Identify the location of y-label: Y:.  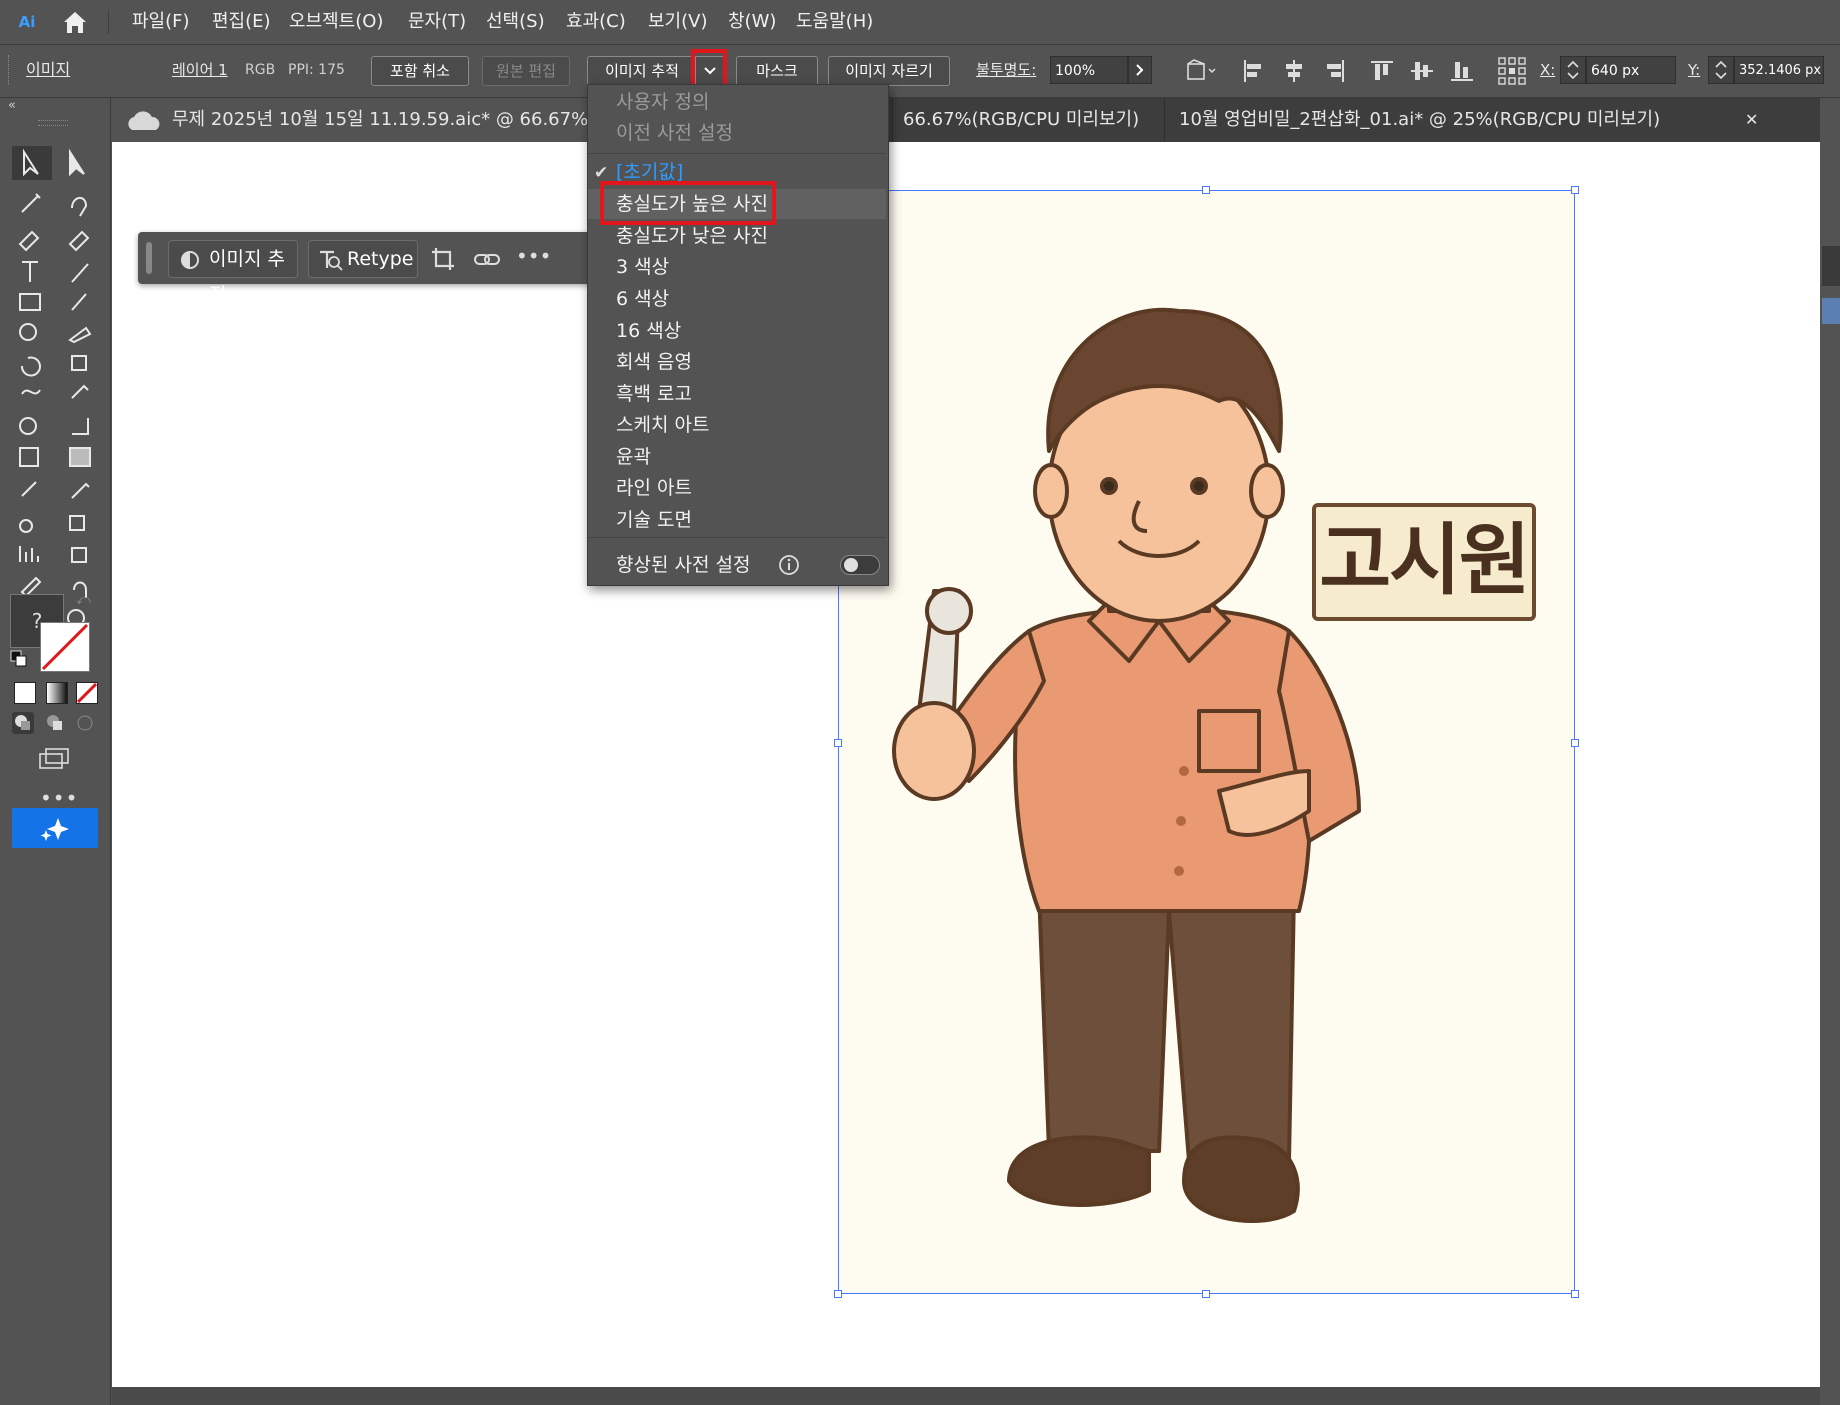
(1694, 70).